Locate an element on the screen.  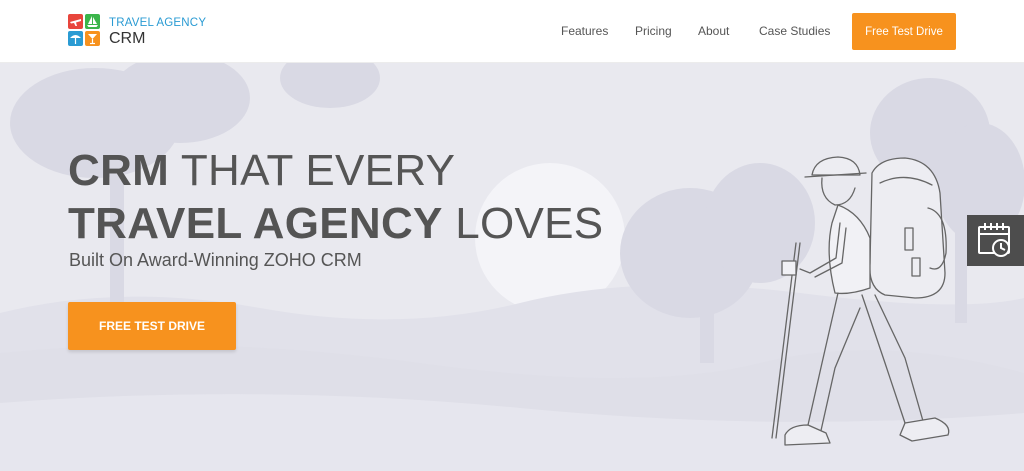
nav-case-studies: Case Studies is located at coordinates (794, 31).